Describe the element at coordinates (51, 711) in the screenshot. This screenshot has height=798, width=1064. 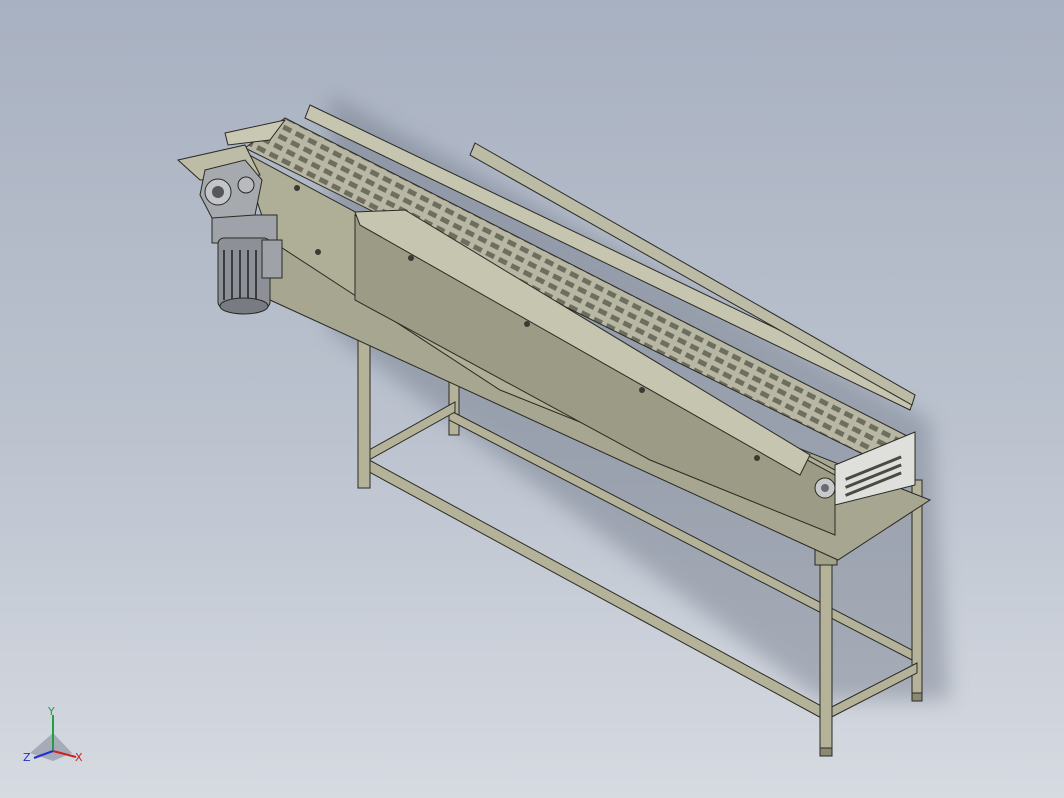
I see `y-axis-label: Y` at that location.